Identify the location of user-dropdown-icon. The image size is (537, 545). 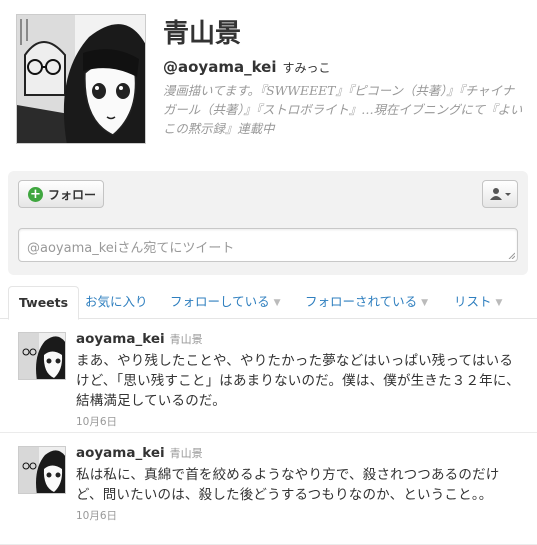
(500, 194).